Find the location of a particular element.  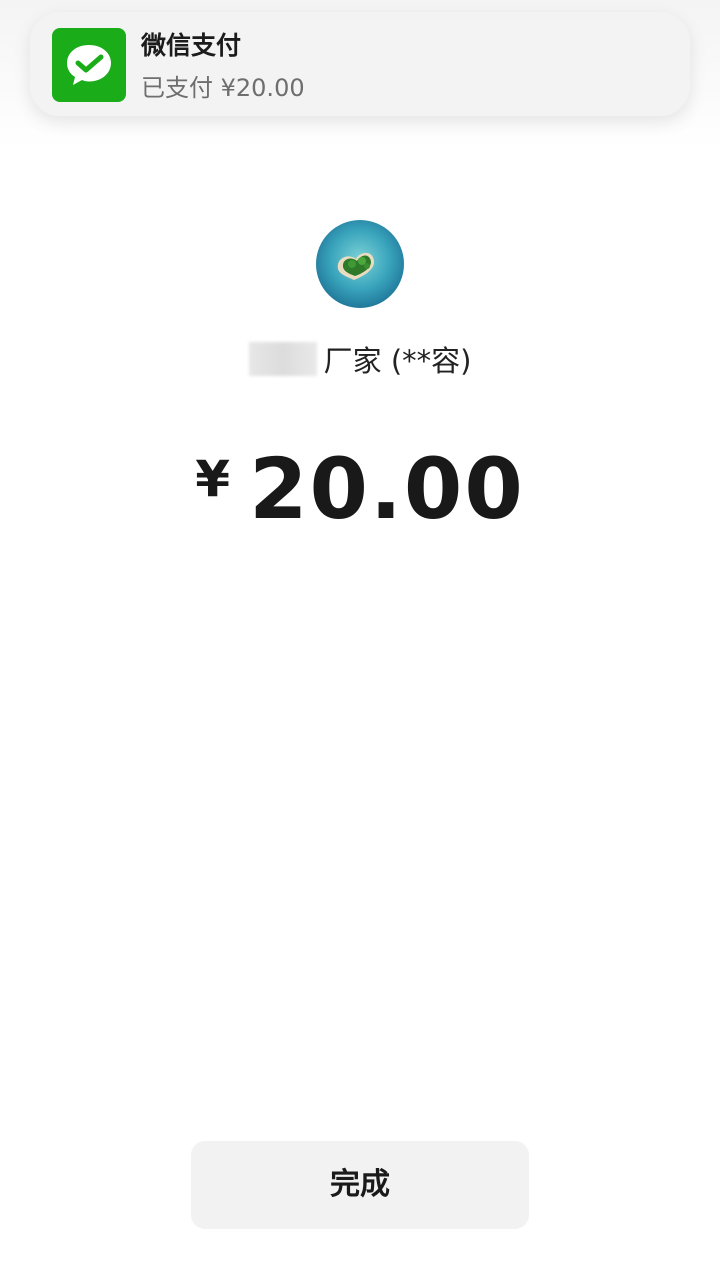

merchant-avatar is located at coordinates (360, 264).